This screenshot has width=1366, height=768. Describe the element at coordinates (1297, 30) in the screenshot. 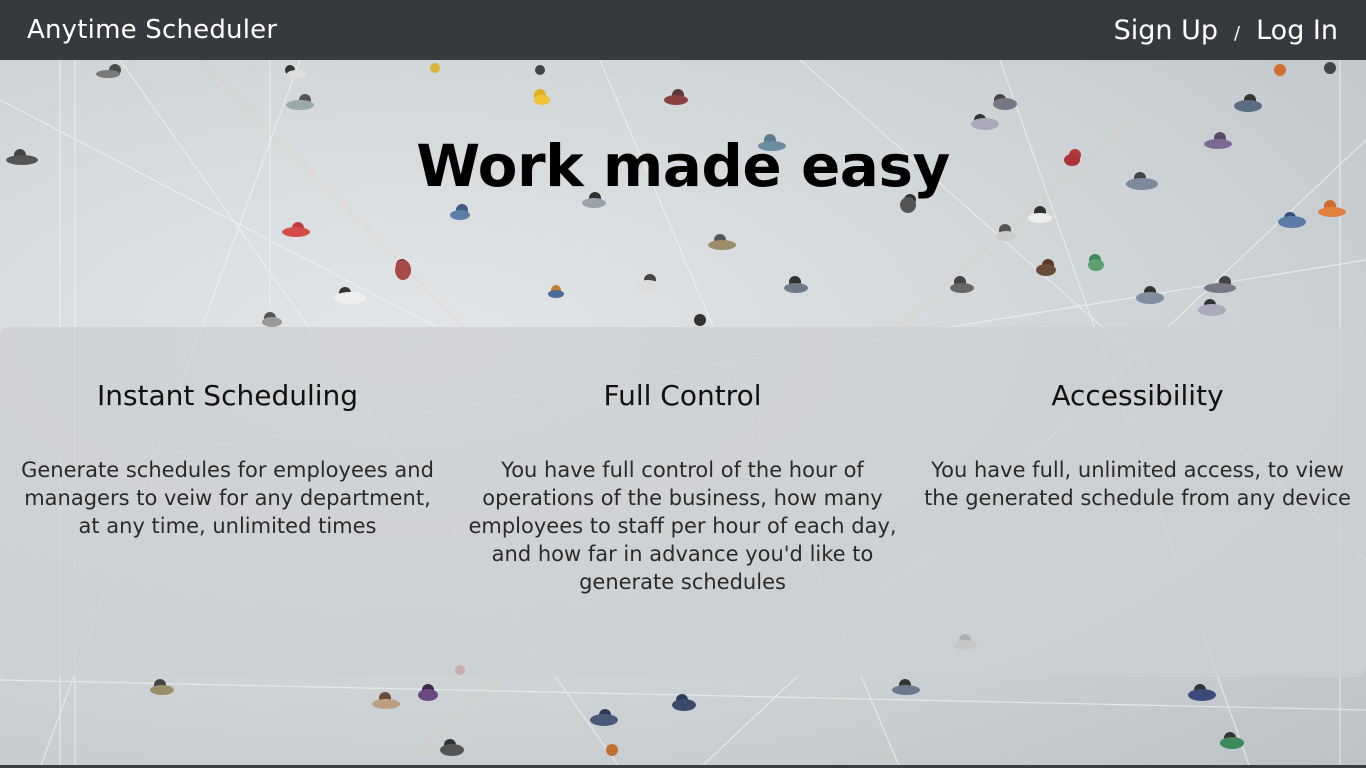

I see `login-link: Log In` at that location.